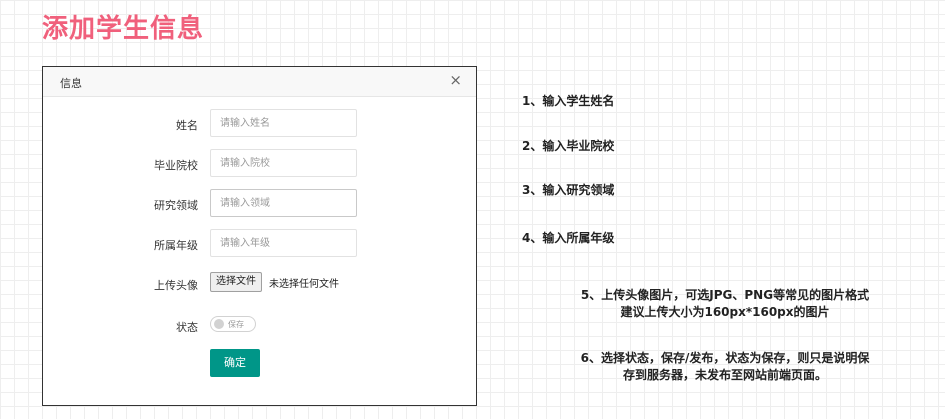 Image resolution: width=945 pixels, height=419 pixels. Describe the element at coordinates (187, 327) in the screenshot. I see `status-label: 状态` at that location.